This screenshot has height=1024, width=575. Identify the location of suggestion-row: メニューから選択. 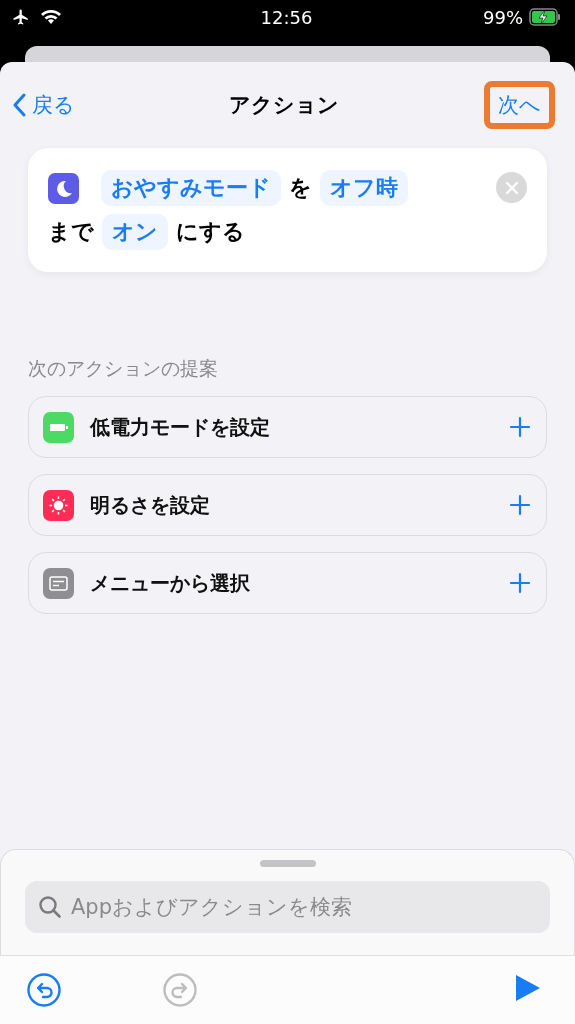
(287, 583).